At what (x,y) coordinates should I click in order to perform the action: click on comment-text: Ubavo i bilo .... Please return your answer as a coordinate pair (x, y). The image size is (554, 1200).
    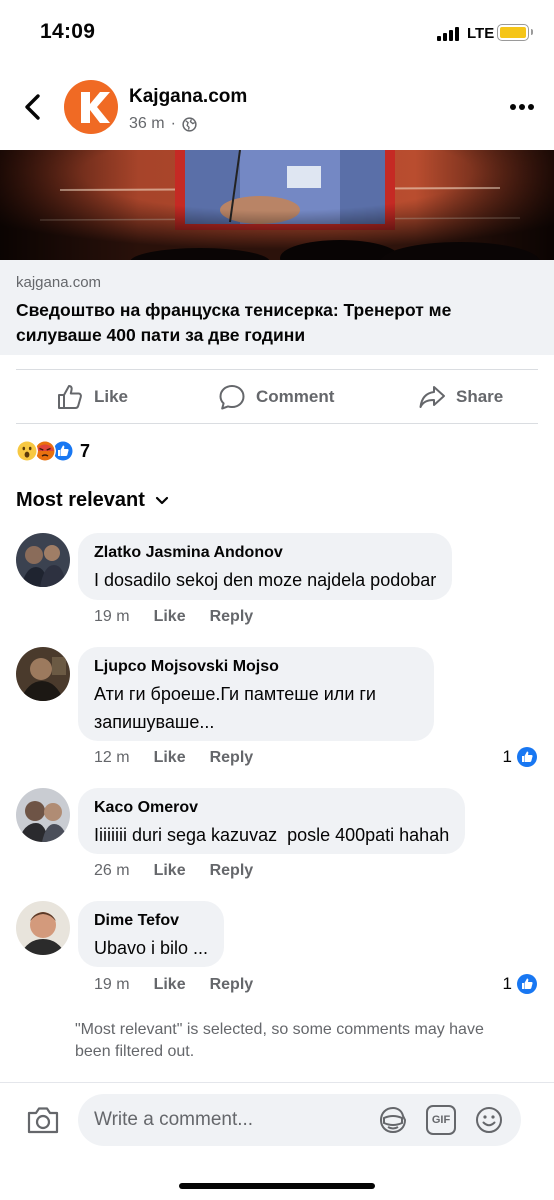
    Looking at the image, I should click on (151, 948).